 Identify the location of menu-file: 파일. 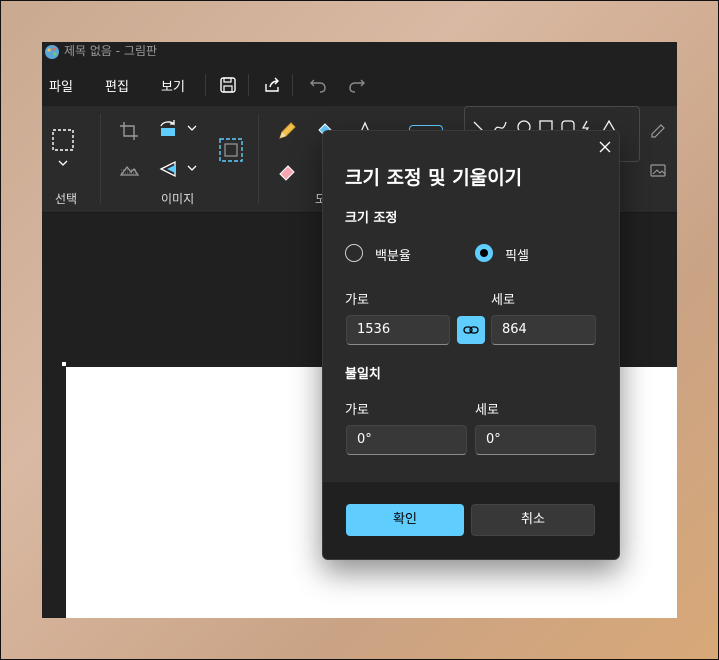
(61, 85).